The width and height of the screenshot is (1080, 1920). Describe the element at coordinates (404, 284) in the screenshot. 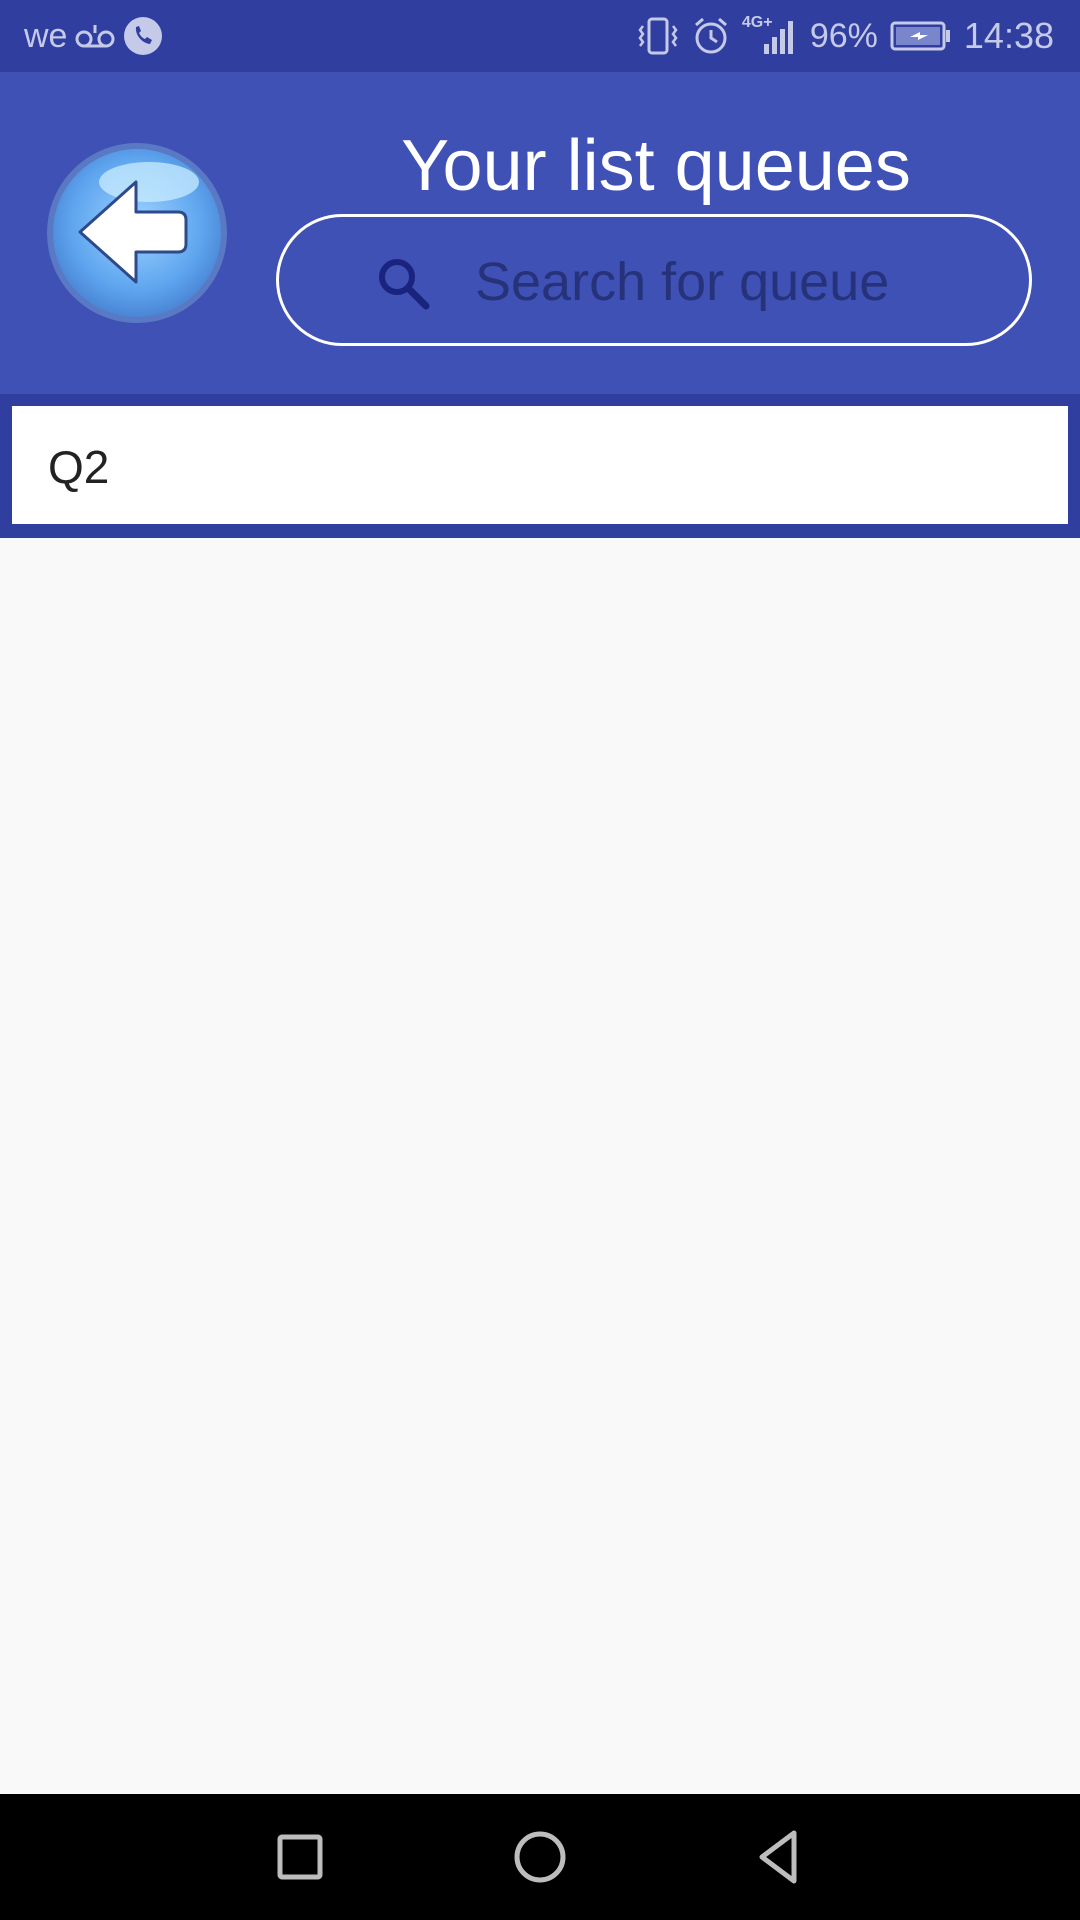

I see `search-icon` at that location.